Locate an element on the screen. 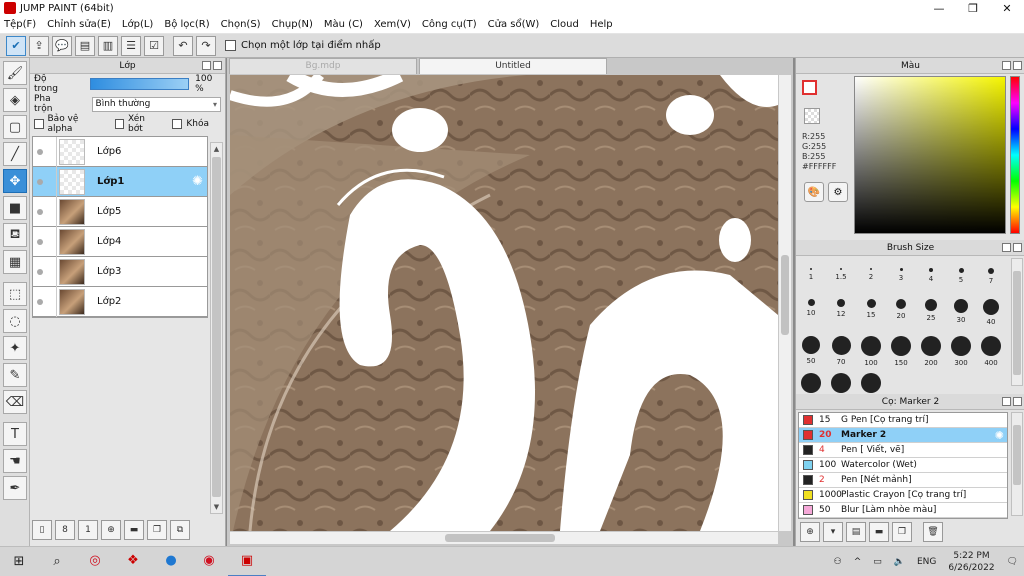  layer-row: Lớp1 ✺ is located at coordinates (120, 181).